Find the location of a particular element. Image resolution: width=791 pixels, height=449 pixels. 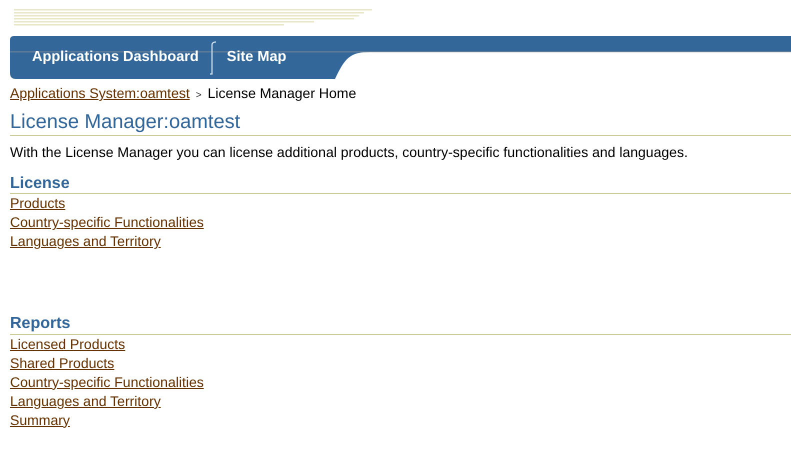

nav-link: Licensed Products is located at coordinates (68, 344).